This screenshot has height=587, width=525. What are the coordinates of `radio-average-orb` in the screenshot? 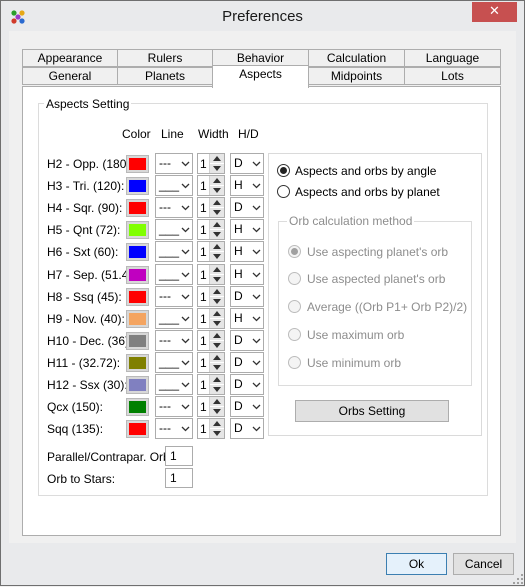 It's located at (294, 306).